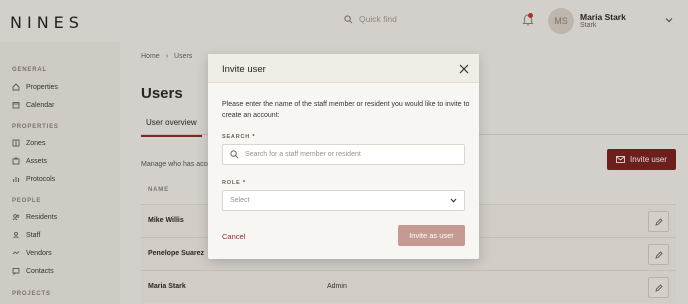  Describe the element at coordinates (464, 69) in the screenshot. I see `close-icon` at that location.